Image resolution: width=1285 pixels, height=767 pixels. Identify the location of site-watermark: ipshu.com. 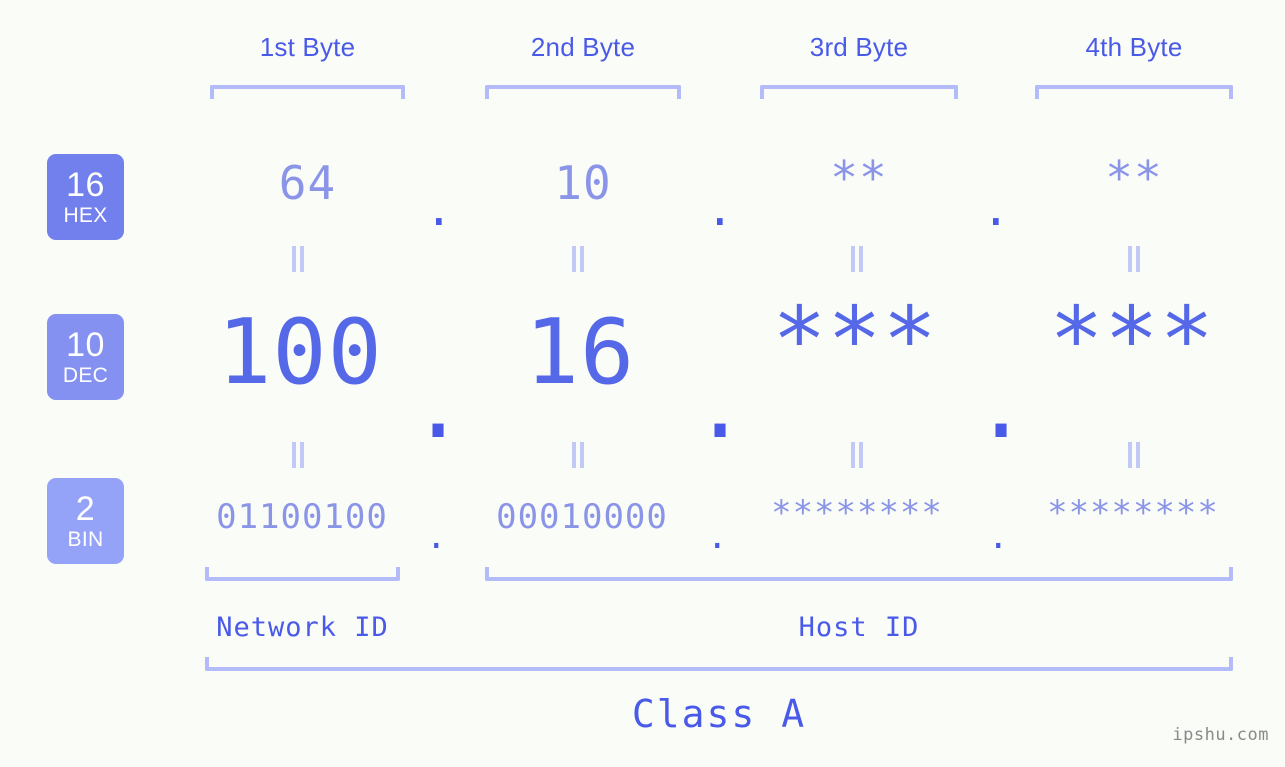
(1220, 735).